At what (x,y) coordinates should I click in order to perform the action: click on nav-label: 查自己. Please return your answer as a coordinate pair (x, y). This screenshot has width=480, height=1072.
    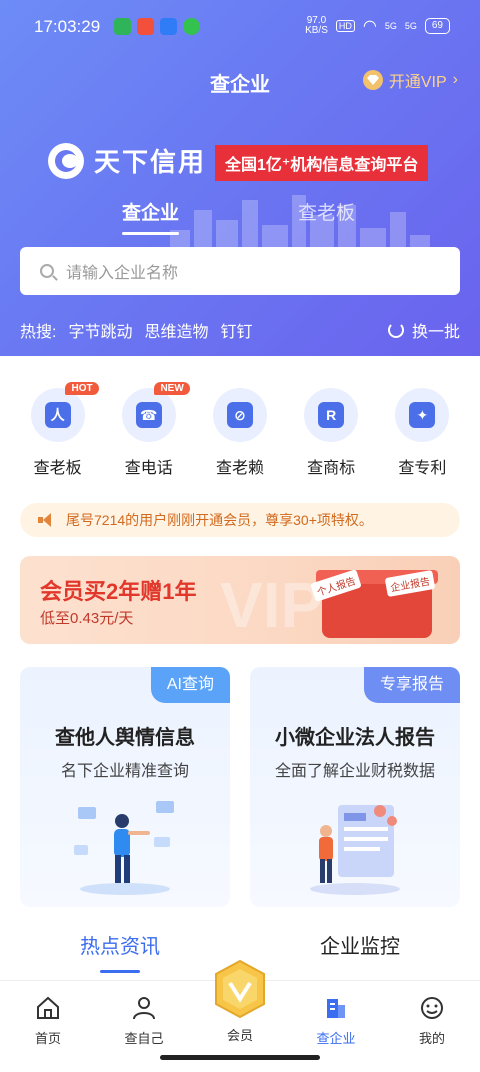
    Looking at the image, I should click on (144, 1038).